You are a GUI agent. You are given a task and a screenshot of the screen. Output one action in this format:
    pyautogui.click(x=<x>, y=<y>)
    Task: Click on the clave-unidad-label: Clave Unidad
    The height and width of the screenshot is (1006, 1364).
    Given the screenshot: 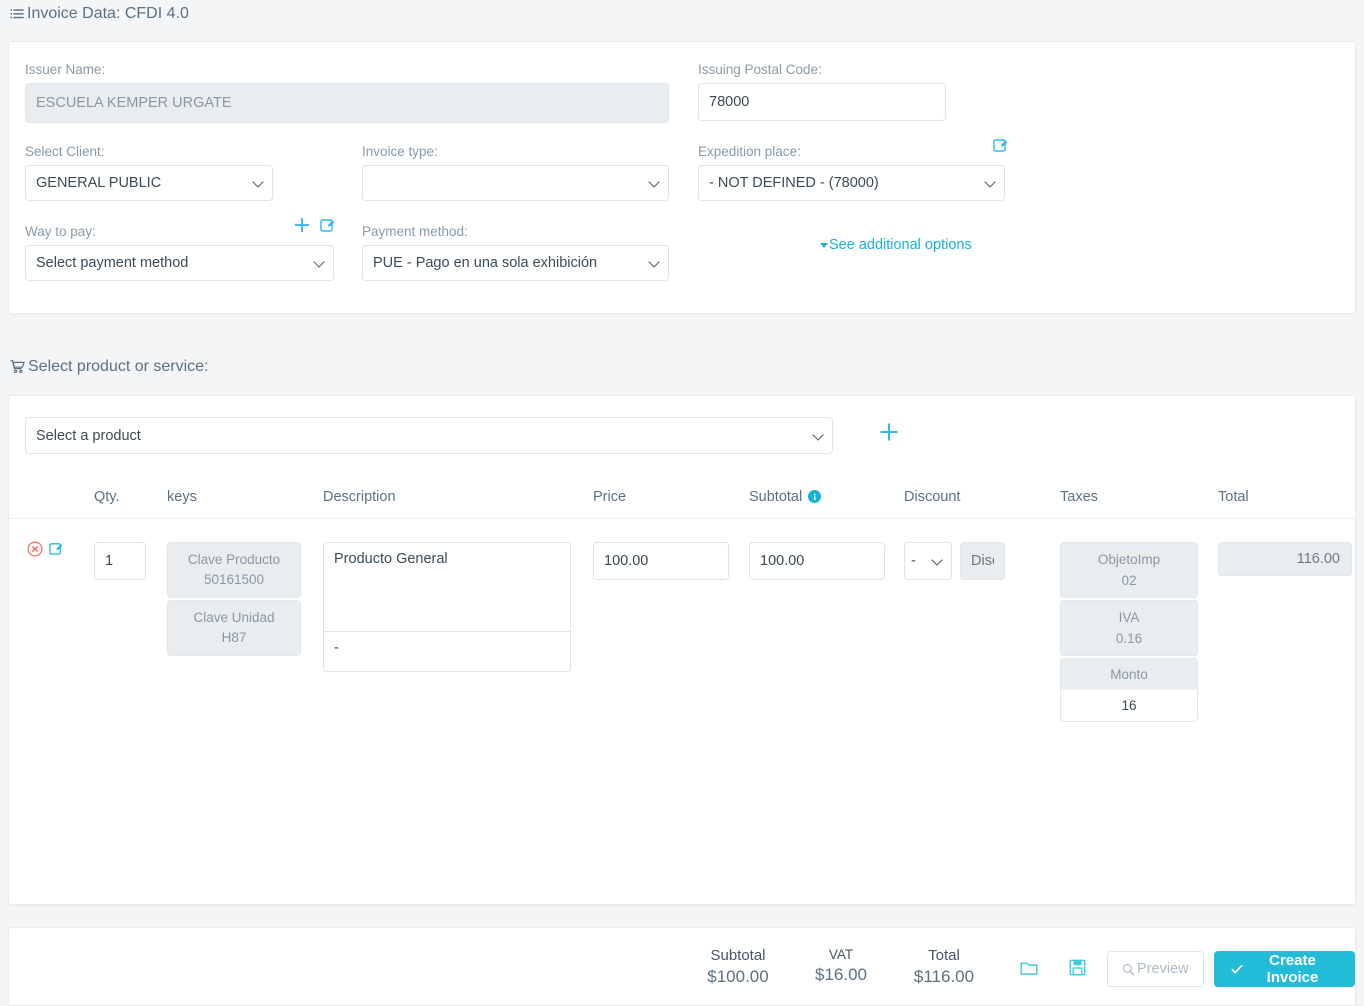 What is the action you would take?
    pyautogui.click(x=234, y=617)
    